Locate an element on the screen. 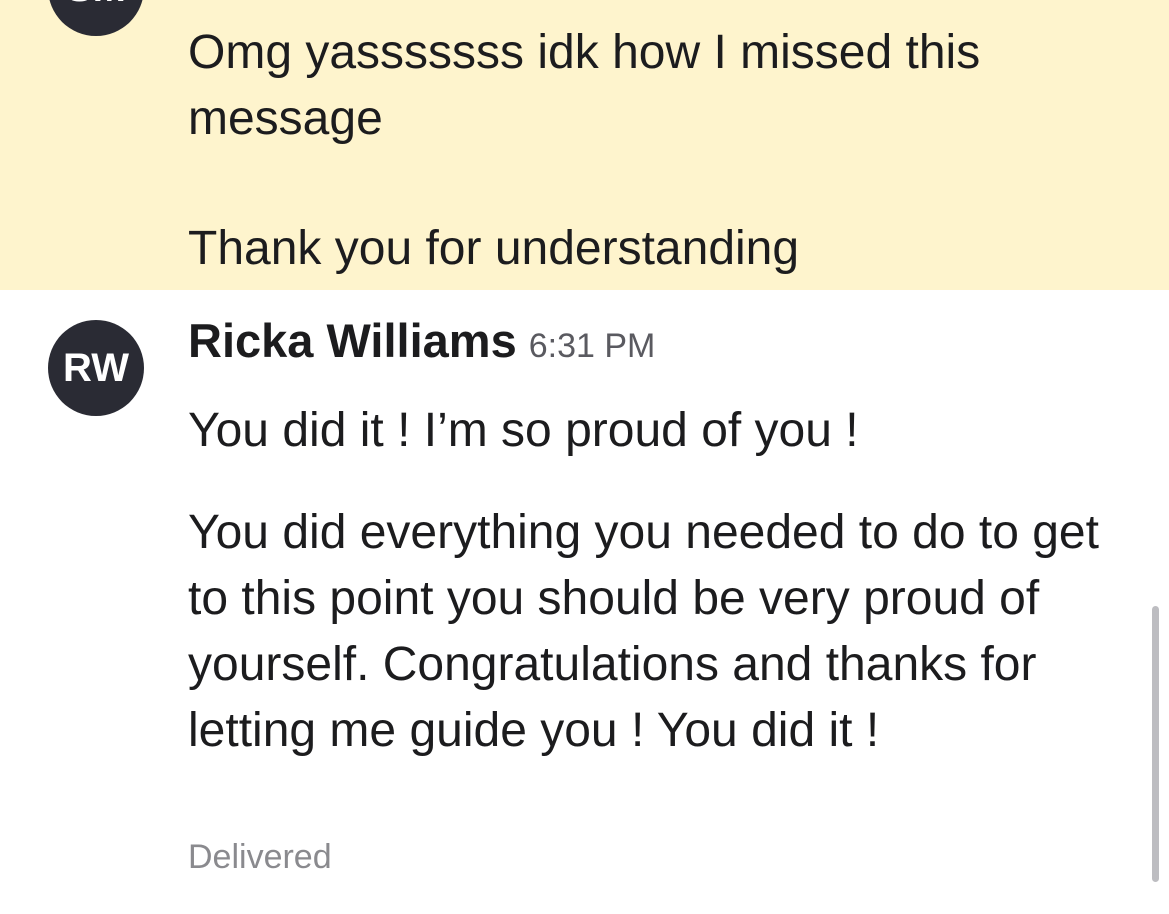  message-text: You did it ! I’m so proud of you ! is located at coordinates (523, 430).